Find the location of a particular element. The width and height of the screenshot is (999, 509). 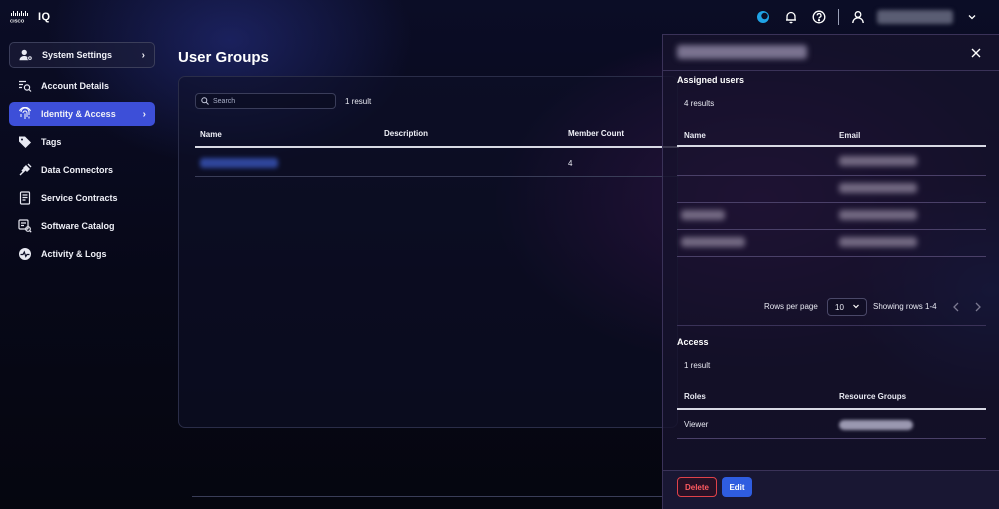

page-title: User Groups is located at coordinates (223, 57).